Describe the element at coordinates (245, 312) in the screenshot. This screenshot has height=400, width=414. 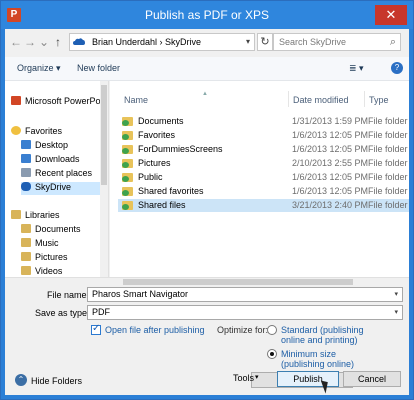
I see `save-type-select: PDF ▾` at that location.